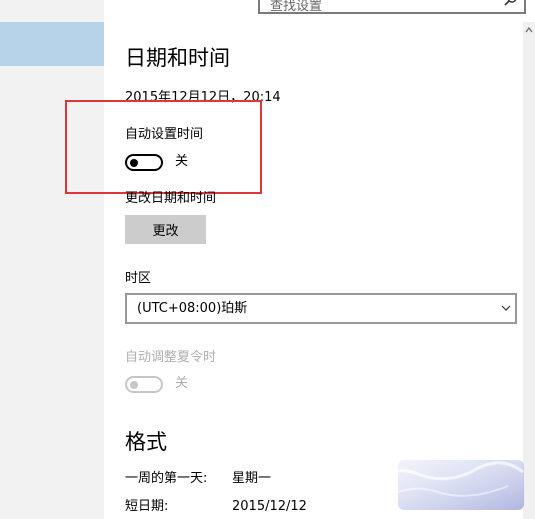  What do you see at coordinates (144, 384) in the screenshot?
I see `dst-toggle` at bounding box center [144, 384].